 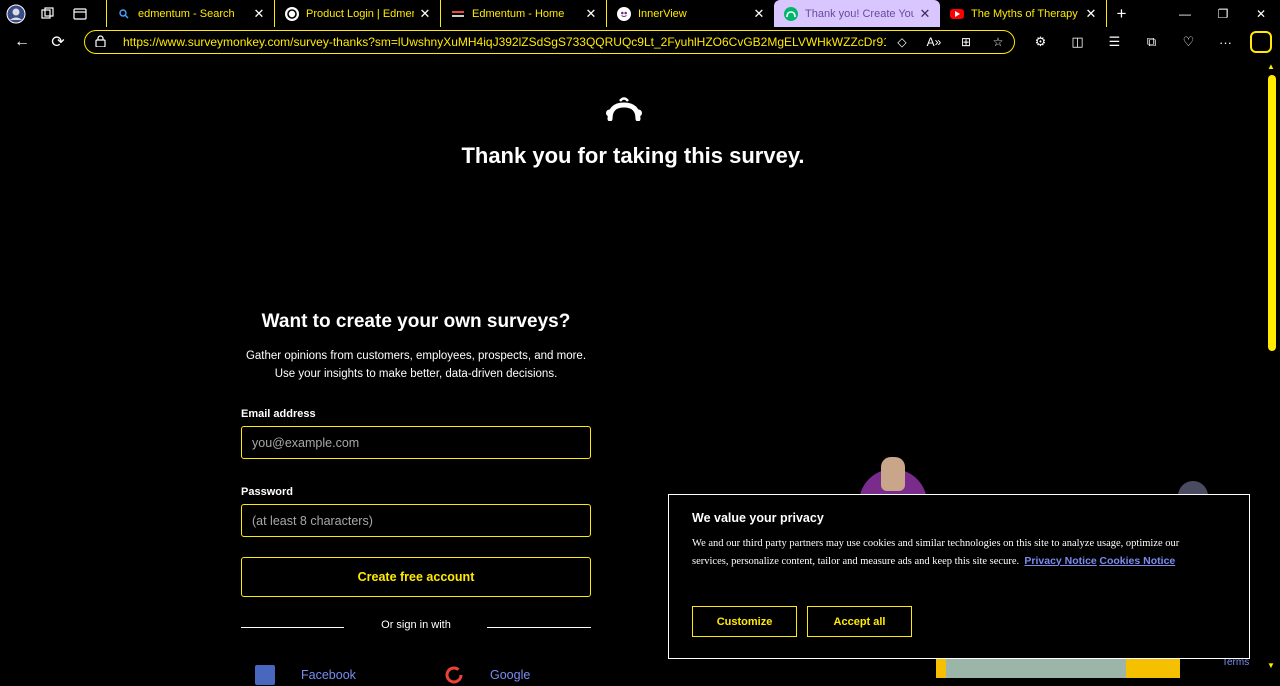 I want to click on search-icon, so click(x=124, y=14).